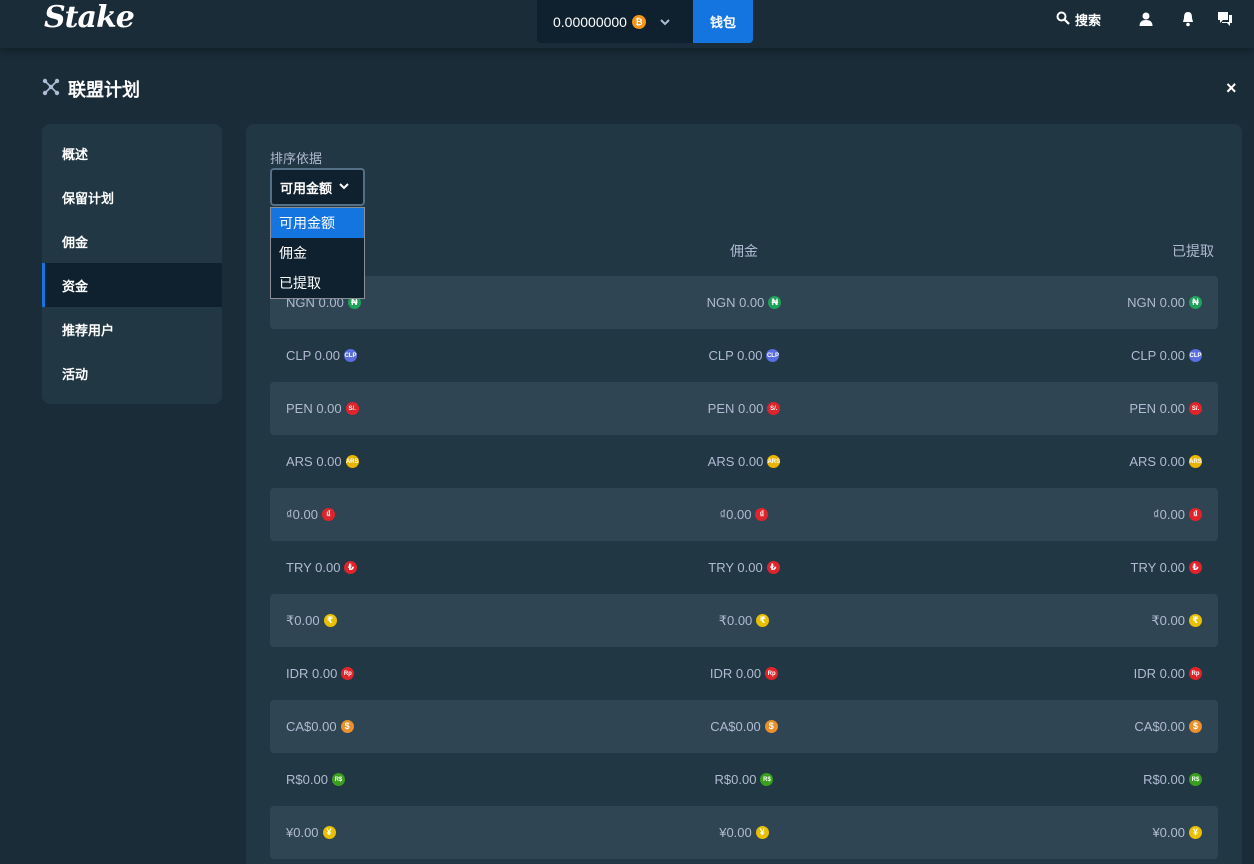 This screenshot has height=864, width=1254. Describe the element at coordinates (1051, 779) in the screenshot. I see `withdrawn-amount-cell: R$0.00 R$` at that location.